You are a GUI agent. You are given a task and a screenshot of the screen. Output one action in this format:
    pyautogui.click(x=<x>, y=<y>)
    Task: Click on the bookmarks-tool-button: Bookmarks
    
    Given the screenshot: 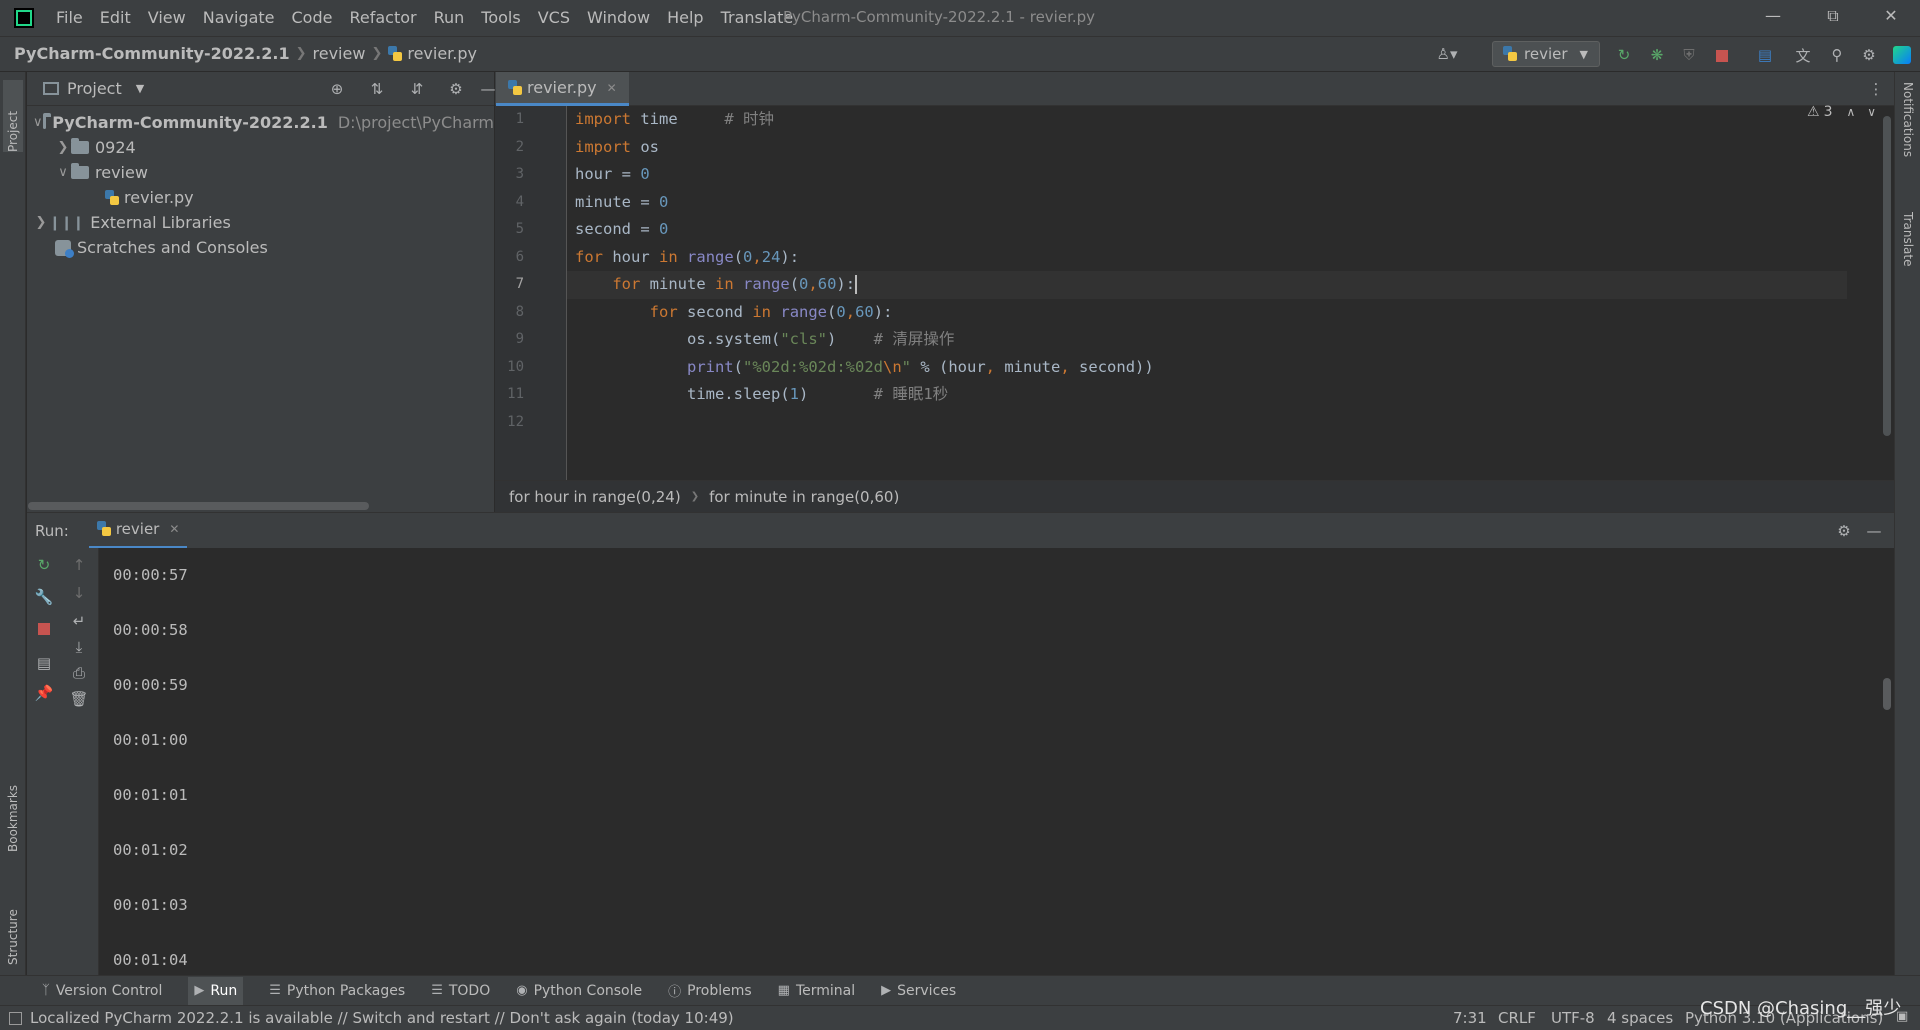 What is the action you would take?
    pyautogui.click(x=13, y=807)
    